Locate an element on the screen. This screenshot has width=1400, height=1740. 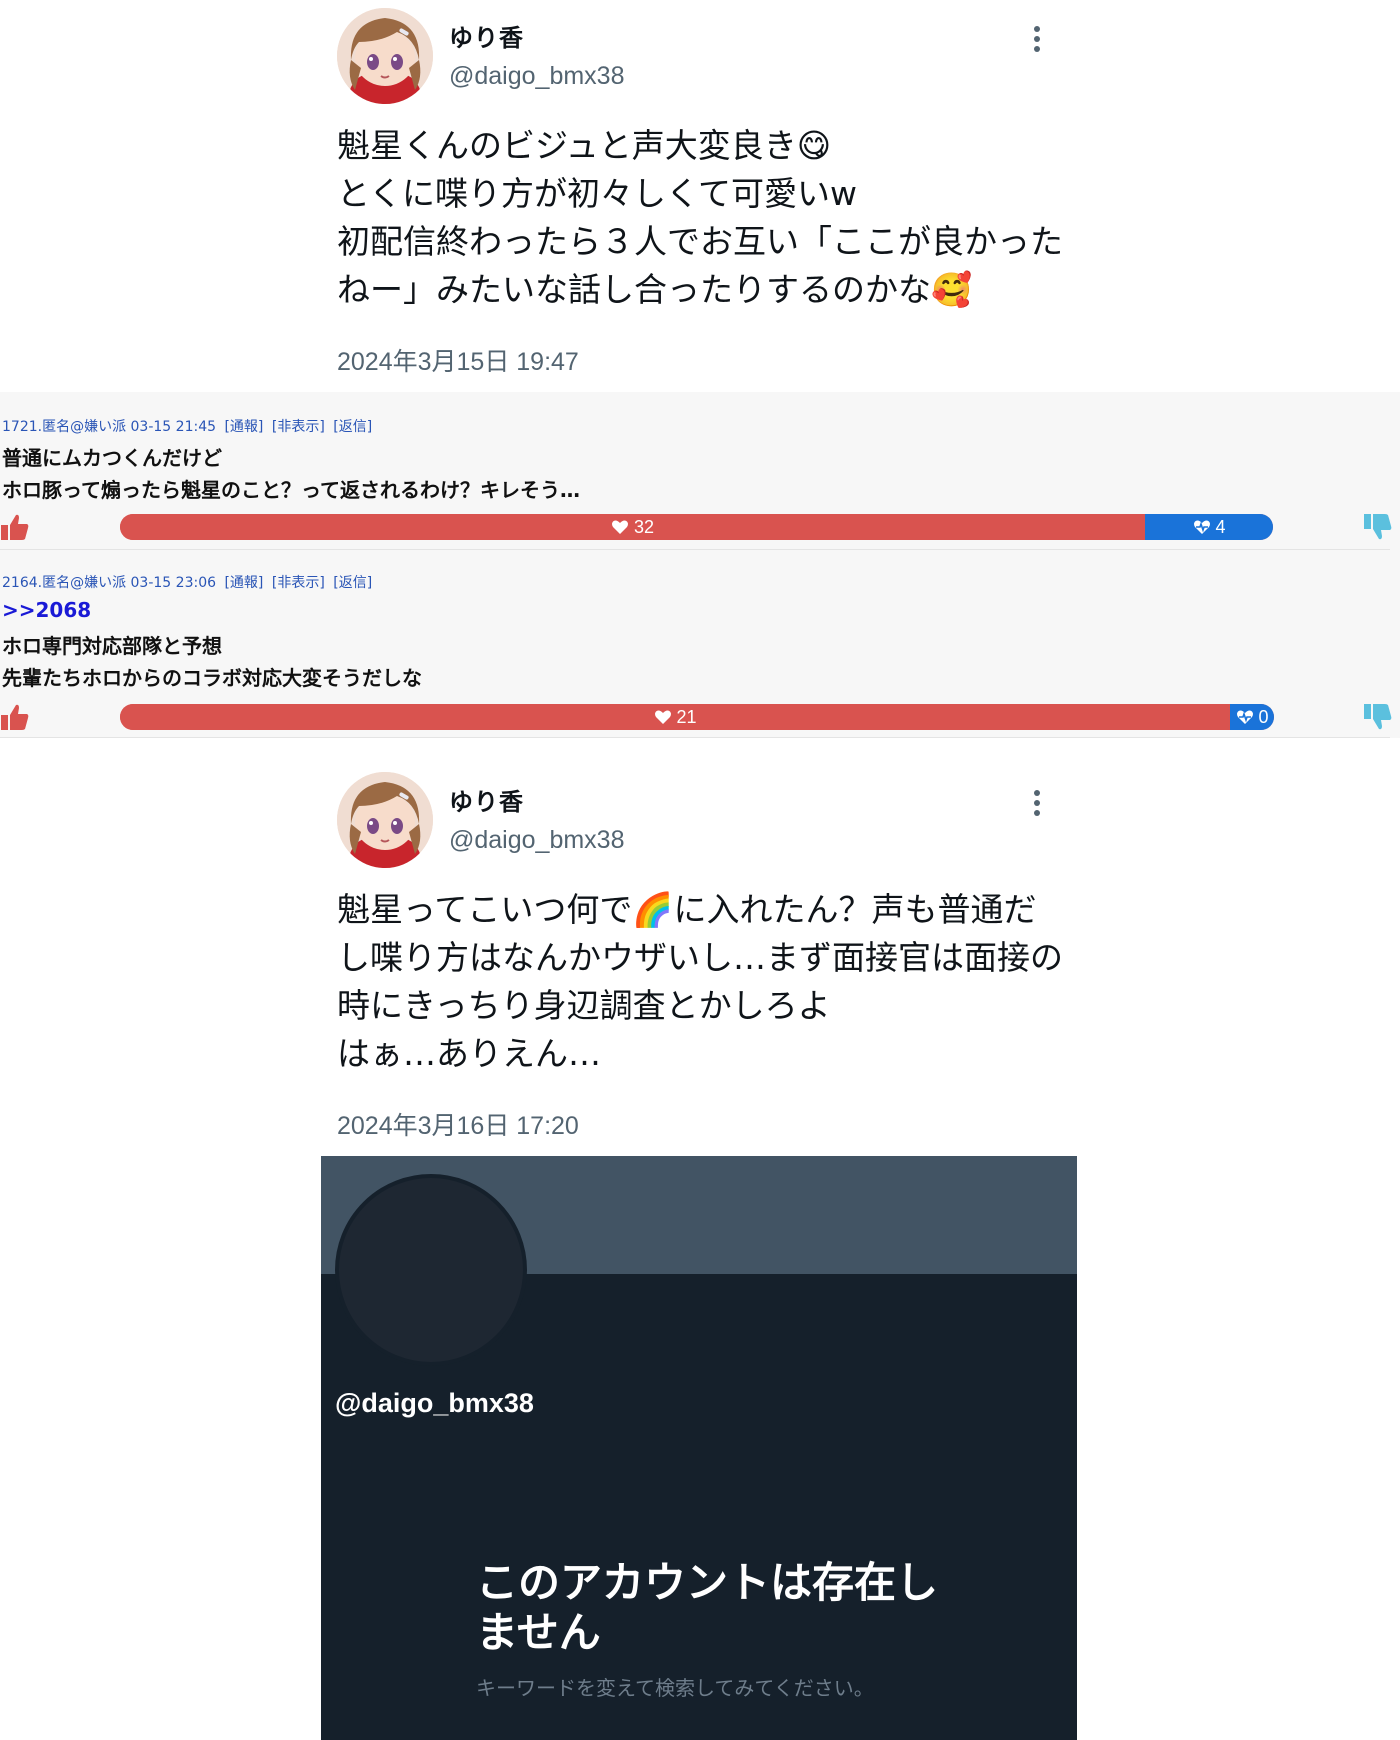
comment-meta: 1721.匿名@嫌い派 03-15 21:45 [通報] [非表示] [返信] is located at coordinates (187, 426).